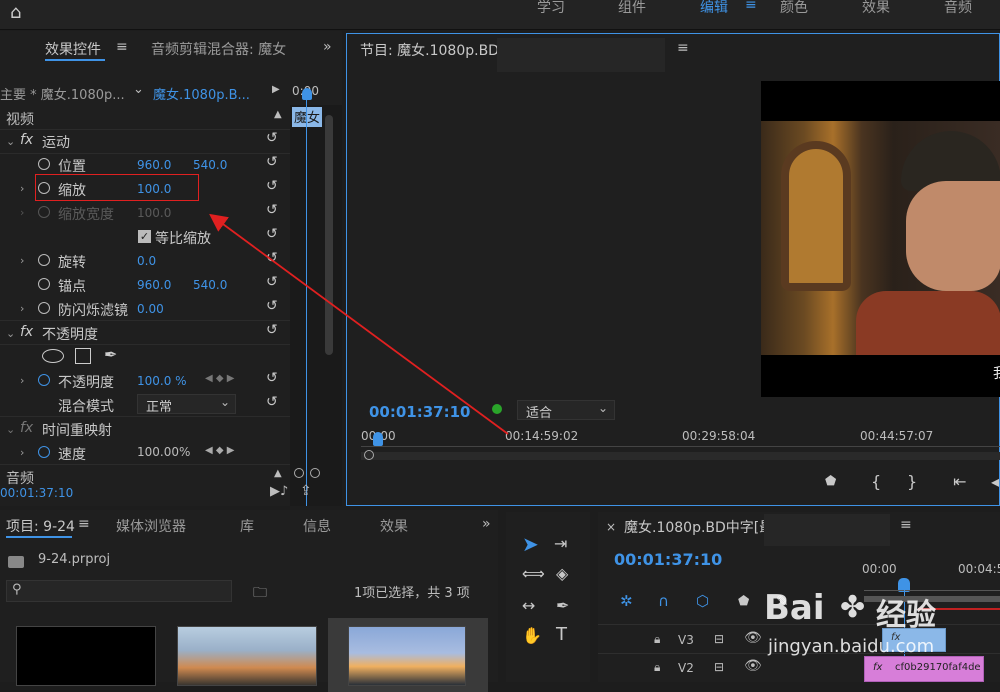  I want to click on watermark: Bai ✤ 经验 jingyan.baidu.com, so click(882, 633).